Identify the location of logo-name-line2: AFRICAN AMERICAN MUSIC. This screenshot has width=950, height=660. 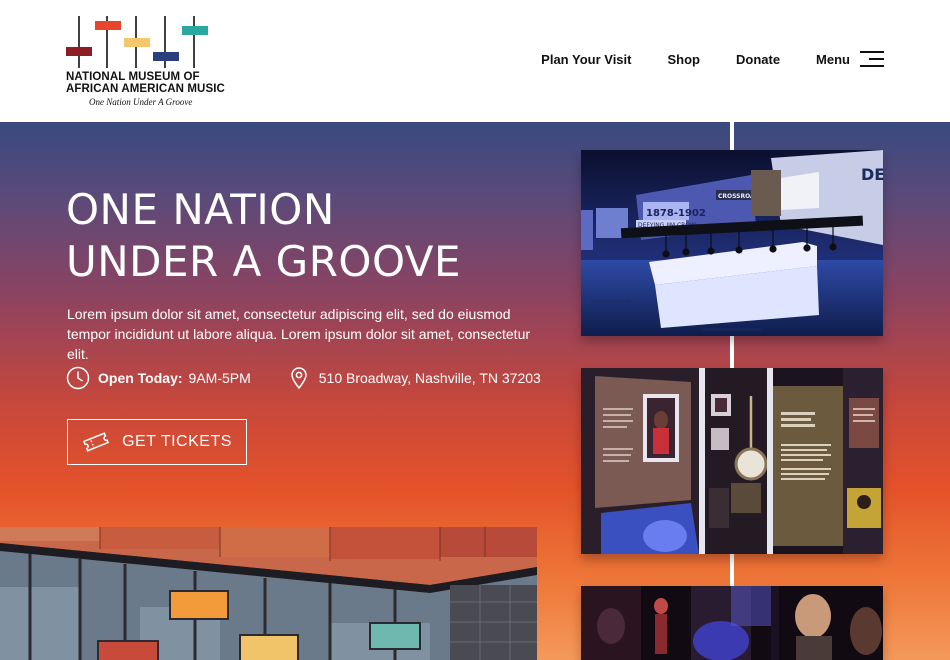
(145, 89).